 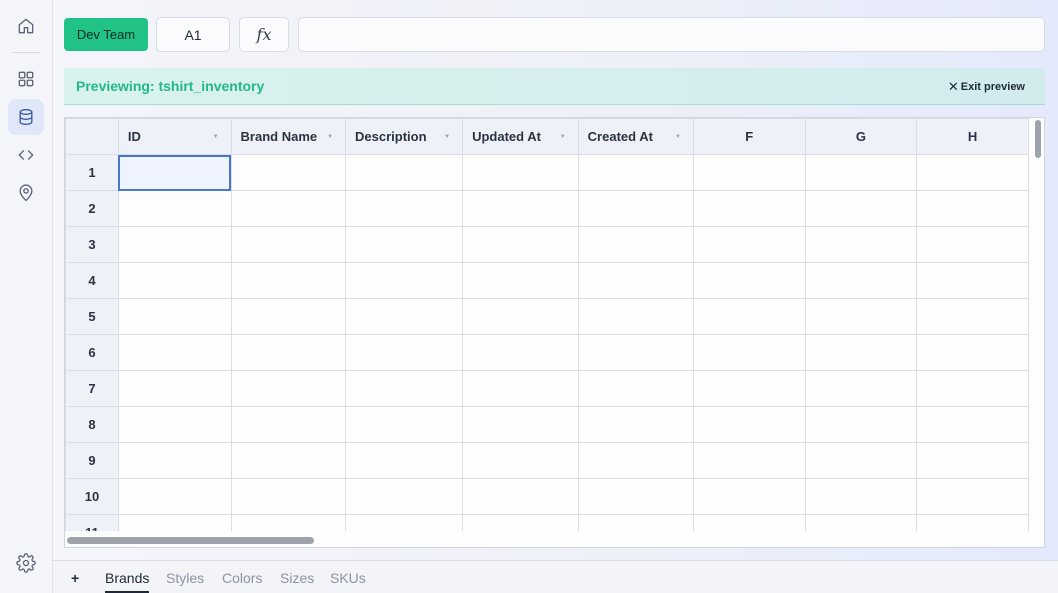 I want to click on team-button: Dev Team, so click(x=106, y=34).